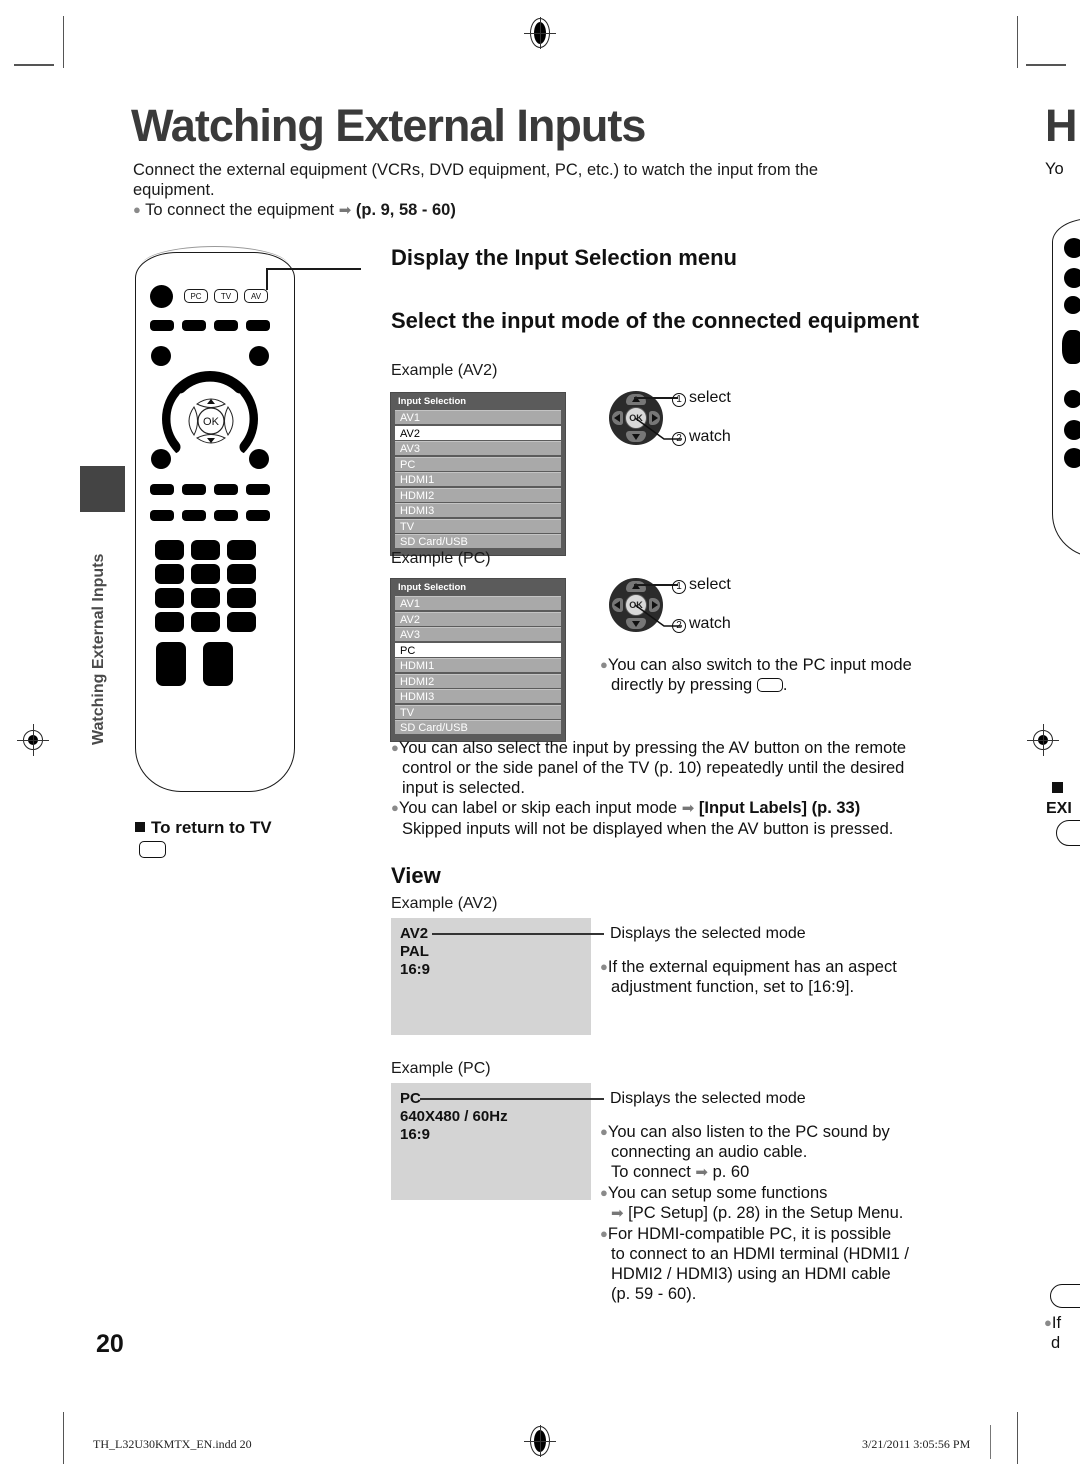 Image resolution: width=1080 pixels, height=1479 pixels. What do you see at coordinates (444, 903) in the screenshot?
I see `view-example-av2-caption: Example (AV2)` at bounding box center [444, 903].